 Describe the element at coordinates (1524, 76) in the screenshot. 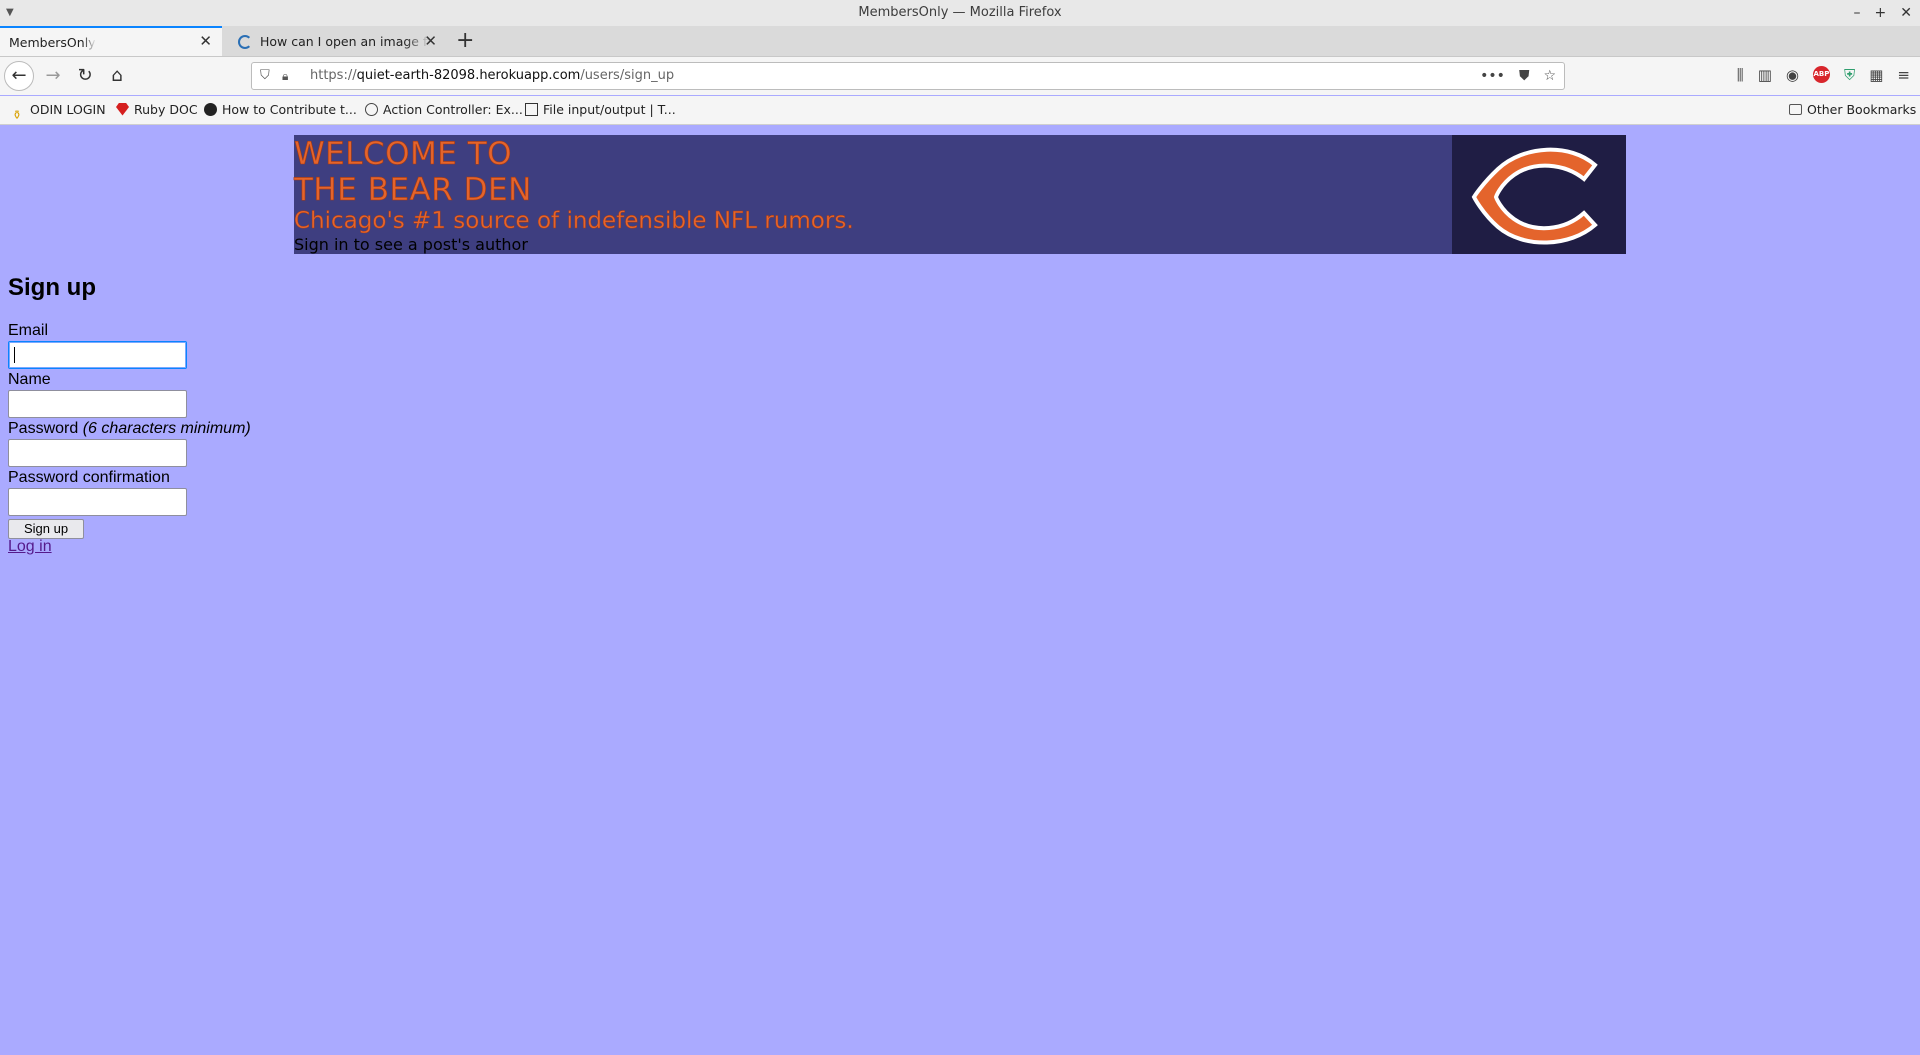

I see `pocket-icon: ⛊` at that location.